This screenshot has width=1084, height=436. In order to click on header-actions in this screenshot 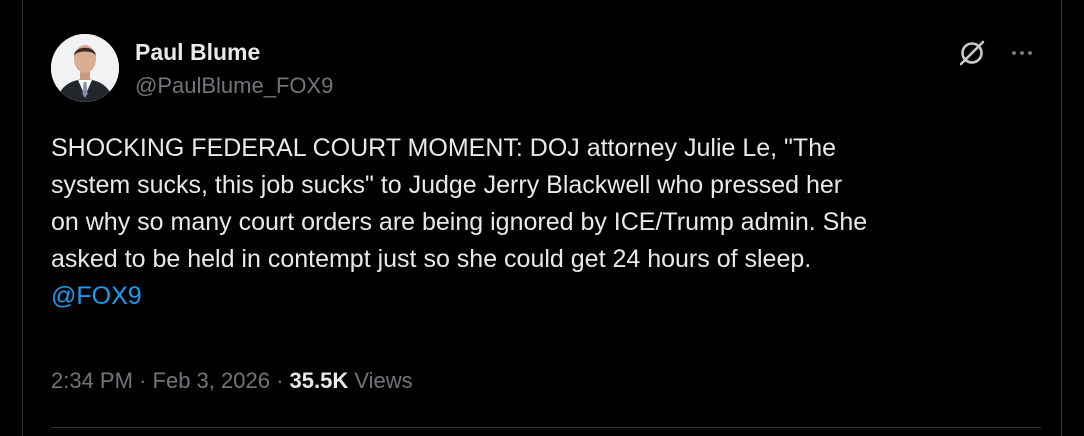, I will do `click(996, 53)`.